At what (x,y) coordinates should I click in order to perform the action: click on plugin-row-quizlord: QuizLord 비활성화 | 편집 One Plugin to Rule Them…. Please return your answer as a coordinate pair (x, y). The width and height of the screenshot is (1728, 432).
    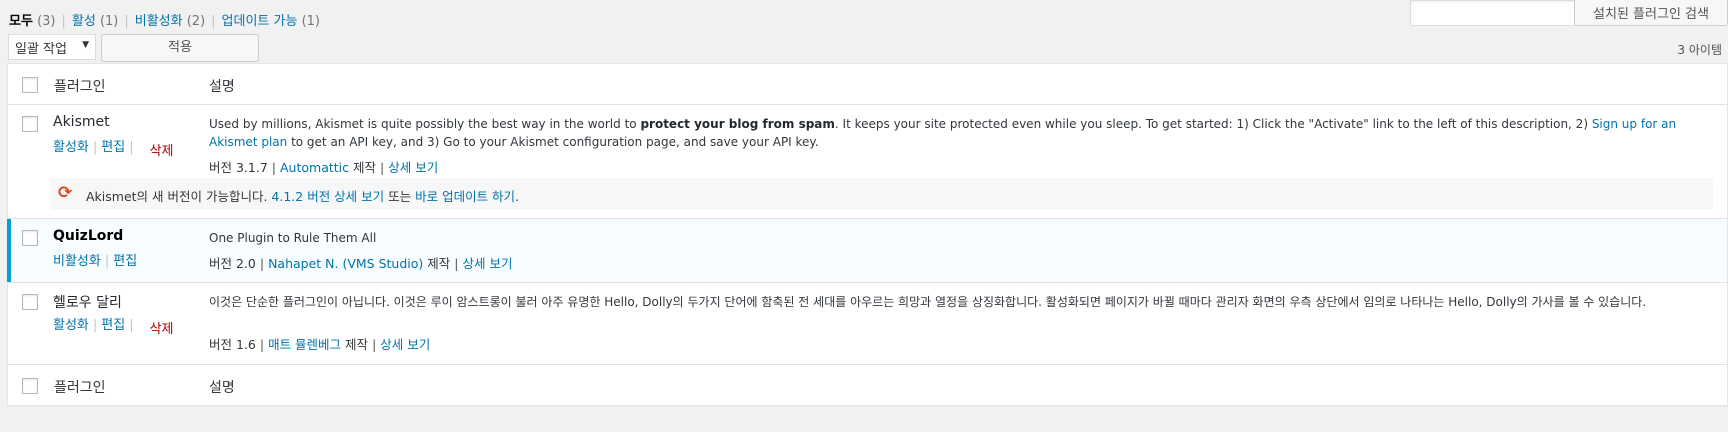
    Looking at the image, I should click on (867, 250).